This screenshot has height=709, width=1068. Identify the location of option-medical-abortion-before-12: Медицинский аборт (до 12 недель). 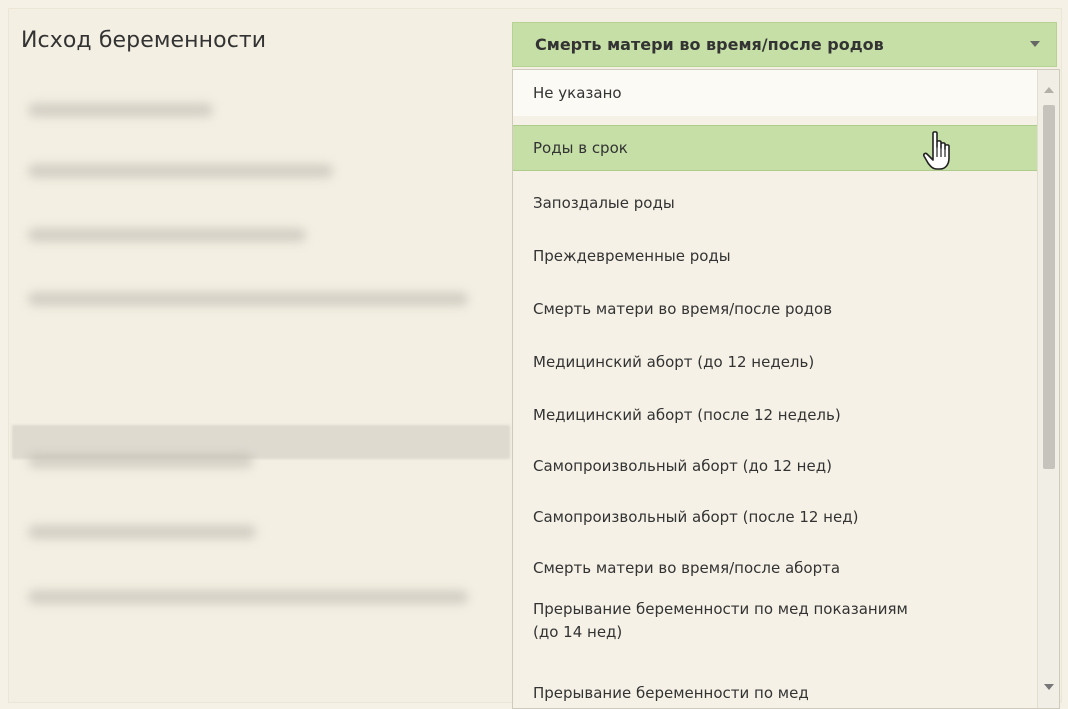
(775, 362).